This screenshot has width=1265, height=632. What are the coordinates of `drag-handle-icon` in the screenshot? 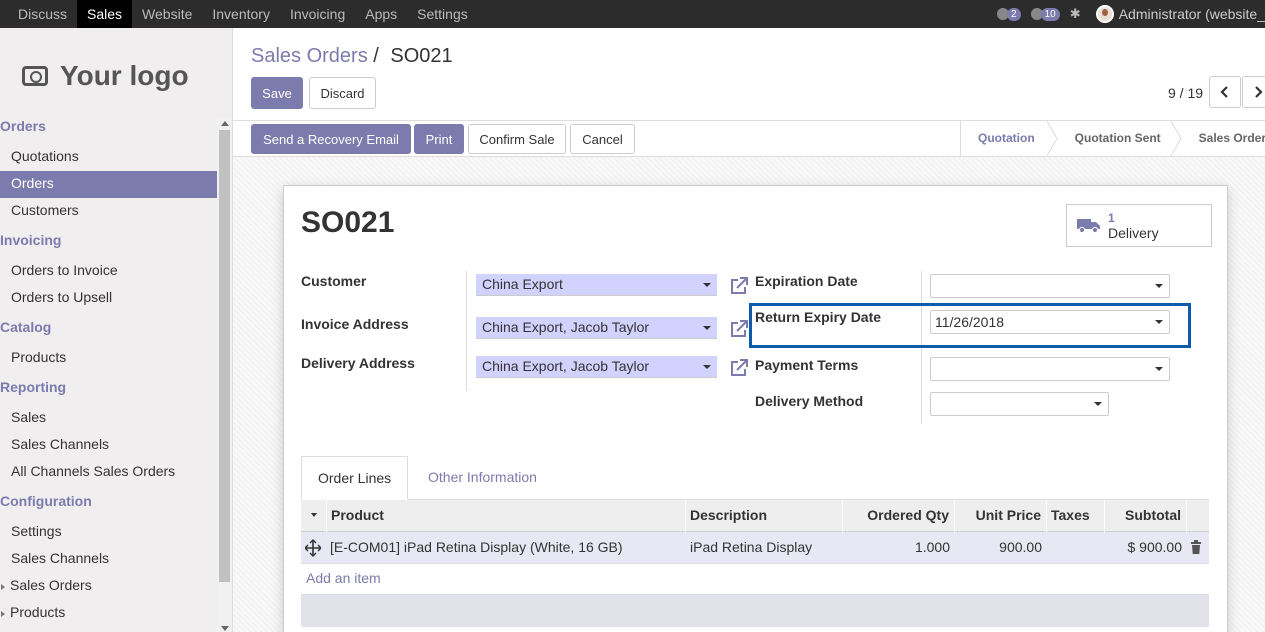 It's located at (314, 547).